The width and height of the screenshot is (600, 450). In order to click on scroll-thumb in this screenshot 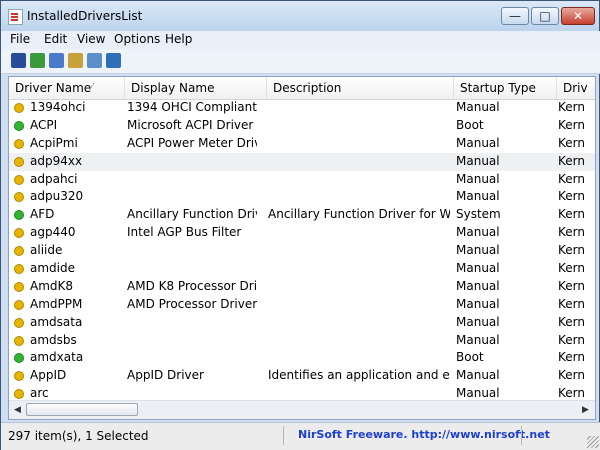, I will do `click(82, 409)`.